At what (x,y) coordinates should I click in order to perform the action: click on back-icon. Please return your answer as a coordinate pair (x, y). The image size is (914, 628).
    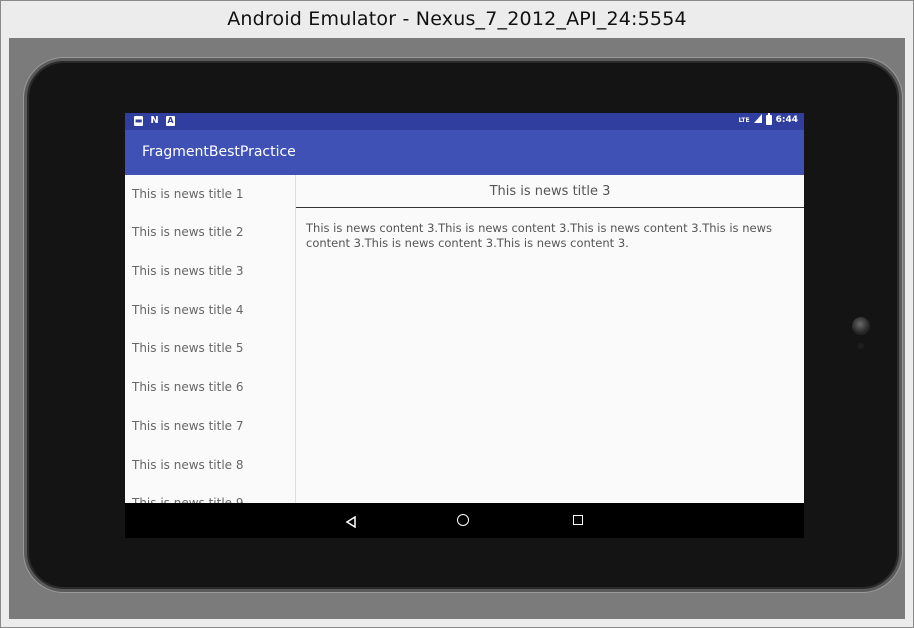
    Looking at the image, I should click on (351, 522).